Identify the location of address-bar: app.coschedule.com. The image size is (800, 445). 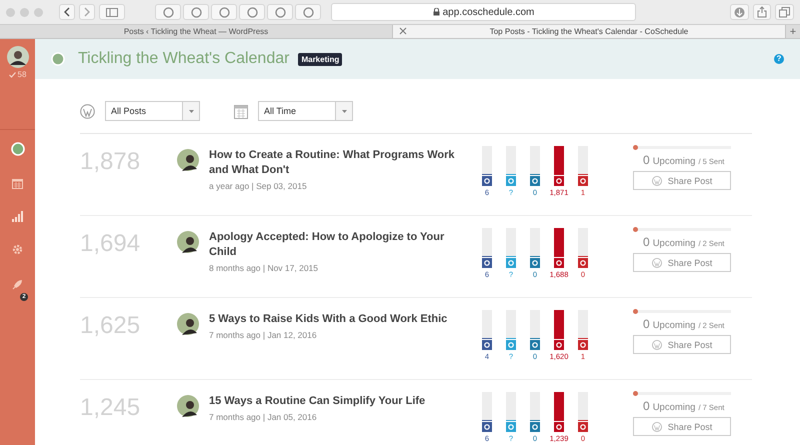
(483, 12).